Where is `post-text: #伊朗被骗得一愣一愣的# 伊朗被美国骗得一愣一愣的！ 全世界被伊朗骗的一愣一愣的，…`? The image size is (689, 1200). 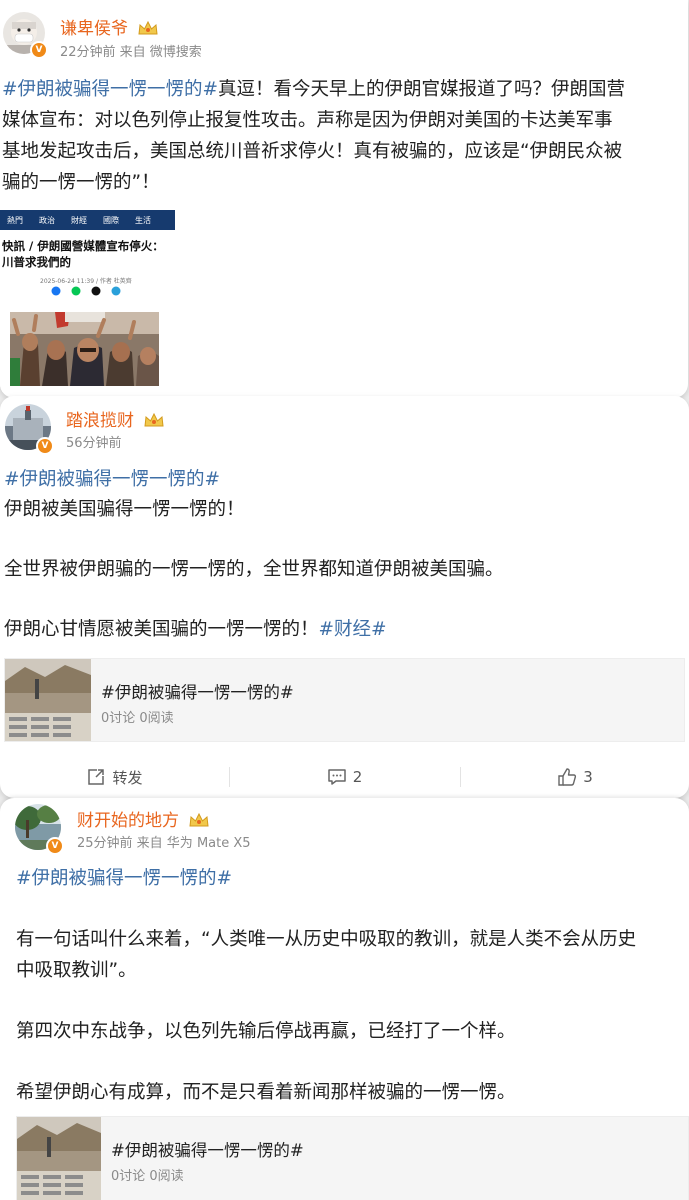
post-text: #伊朗被骗得一愣一愣的# 伊朗被美国骗得一愣一愣的！ 全世界被伊朗骗的一愣一愣的，… is located at coordinates (254, 555).